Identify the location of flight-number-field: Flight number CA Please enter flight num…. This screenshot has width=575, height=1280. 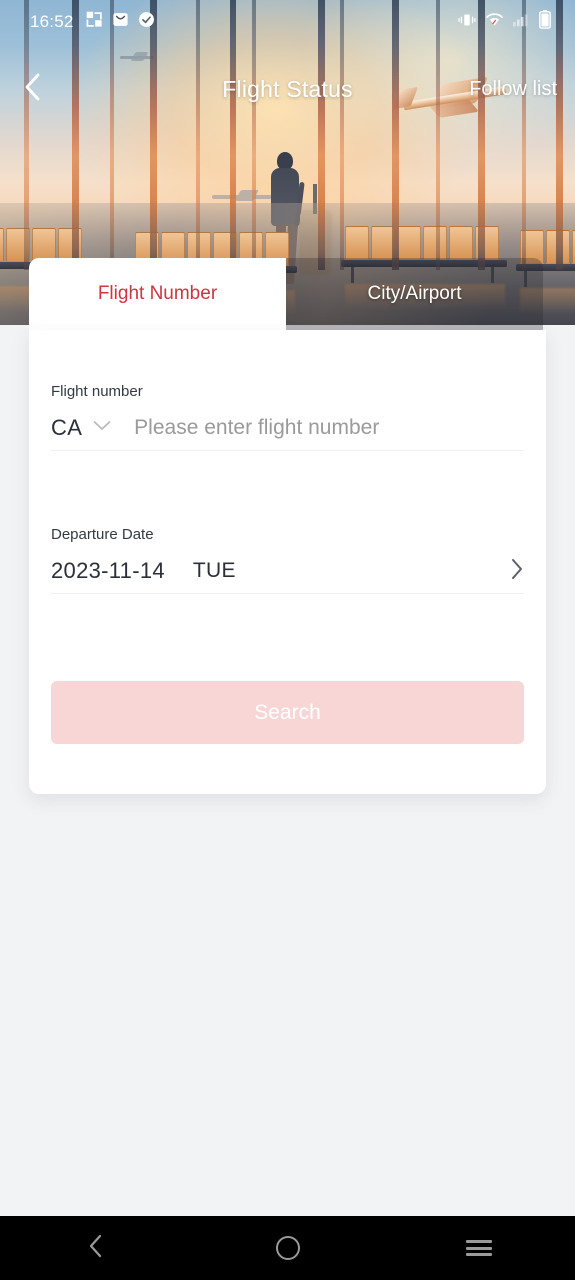
(287, 417).